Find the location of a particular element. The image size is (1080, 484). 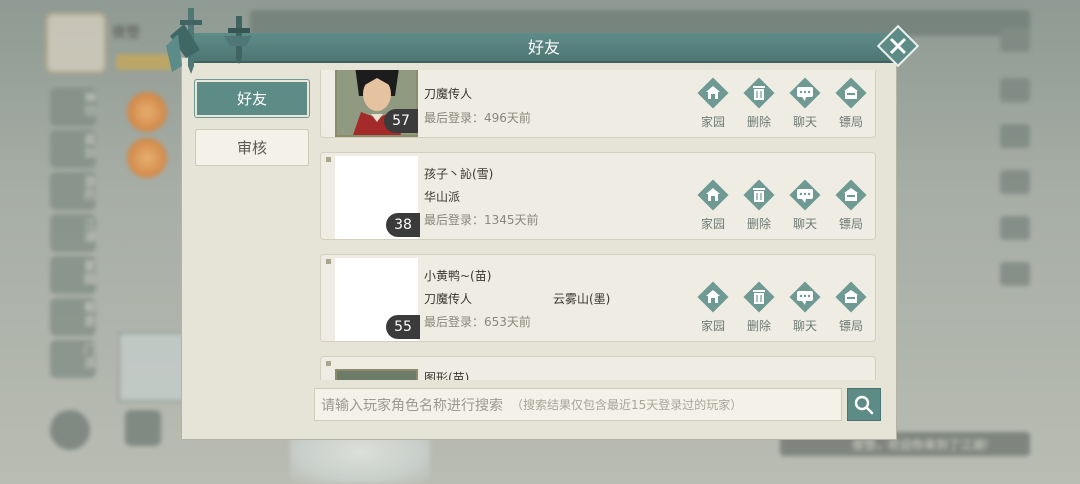

tab-bar: 好友 审核 is located at coordinates (252, 129).